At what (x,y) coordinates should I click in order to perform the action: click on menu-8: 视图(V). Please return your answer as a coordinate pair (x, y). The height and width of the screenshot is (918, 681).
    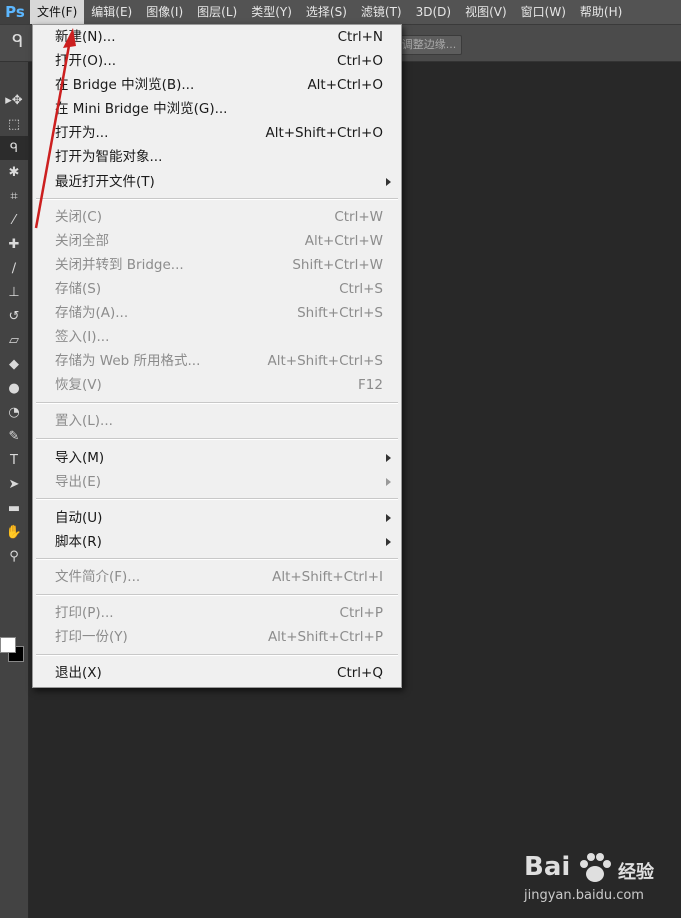
    Looking at the image, I should click on (486, 12).